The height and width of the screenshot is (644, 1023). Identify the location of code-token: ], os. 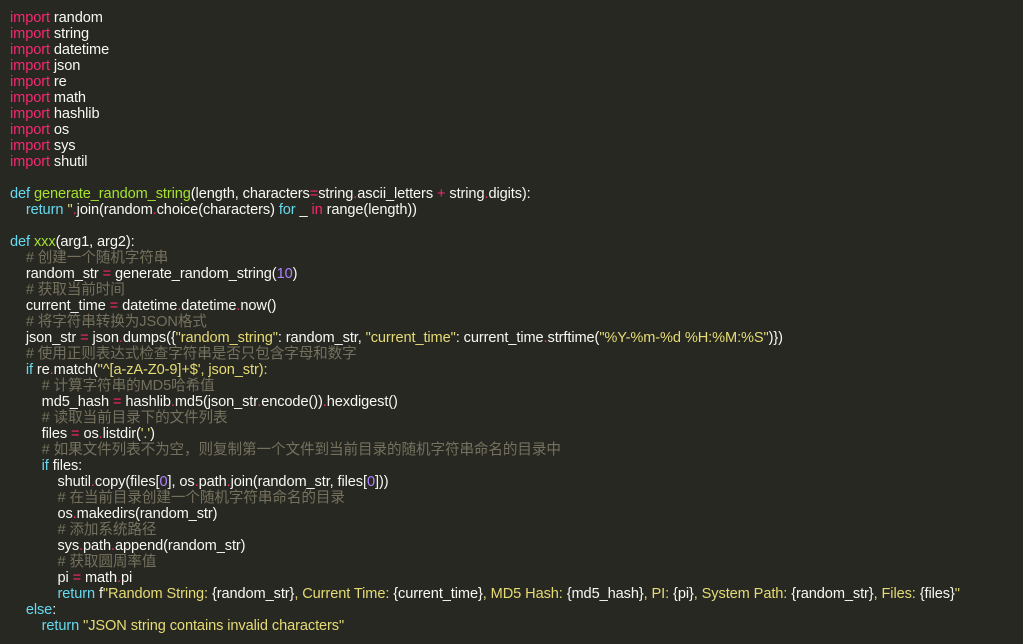
(181, 482).